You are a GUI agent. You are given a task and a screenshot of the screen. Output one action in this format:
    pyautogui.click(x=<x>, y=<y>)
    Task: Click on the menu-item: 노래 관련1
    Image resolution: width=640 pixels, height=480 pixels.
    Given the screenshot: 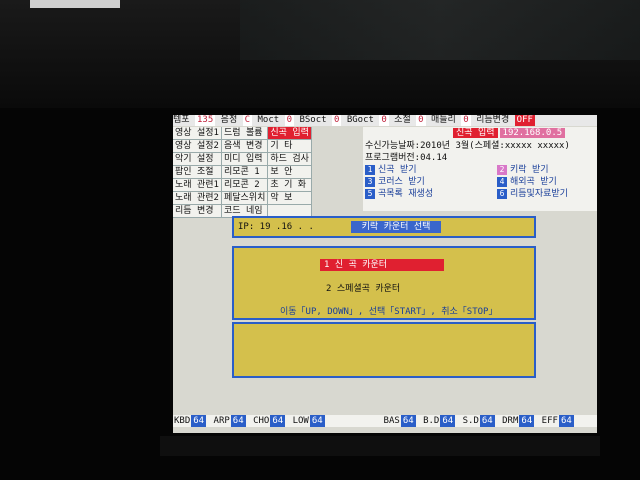 What is the action you would take?
    pyautogui.click(x=197, y=185)
    